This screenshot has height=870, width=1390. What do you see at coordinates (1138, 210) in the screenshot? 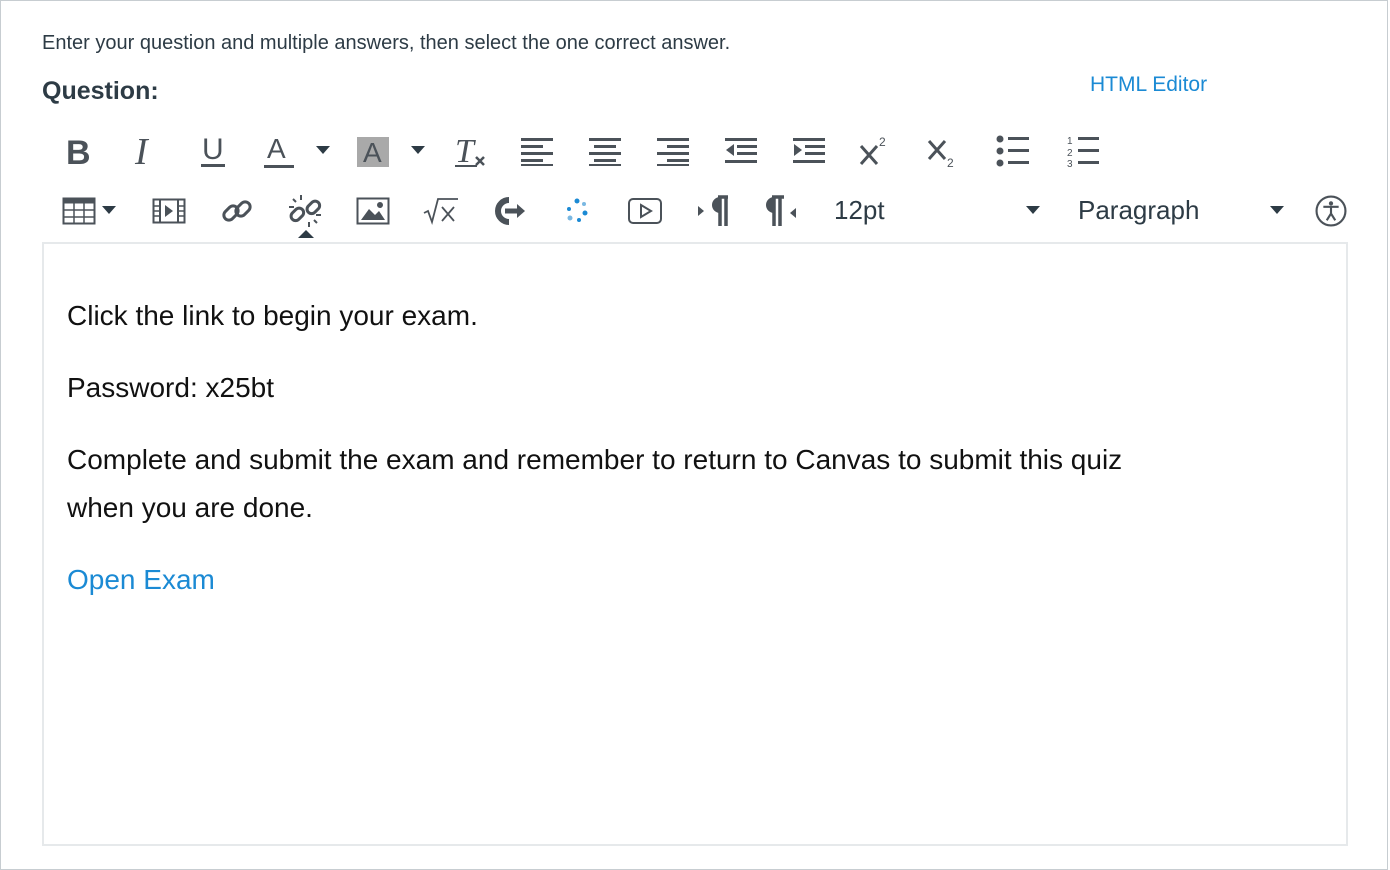
I see `block-format-select: Paragraph` at bounding box center [1138, 210].